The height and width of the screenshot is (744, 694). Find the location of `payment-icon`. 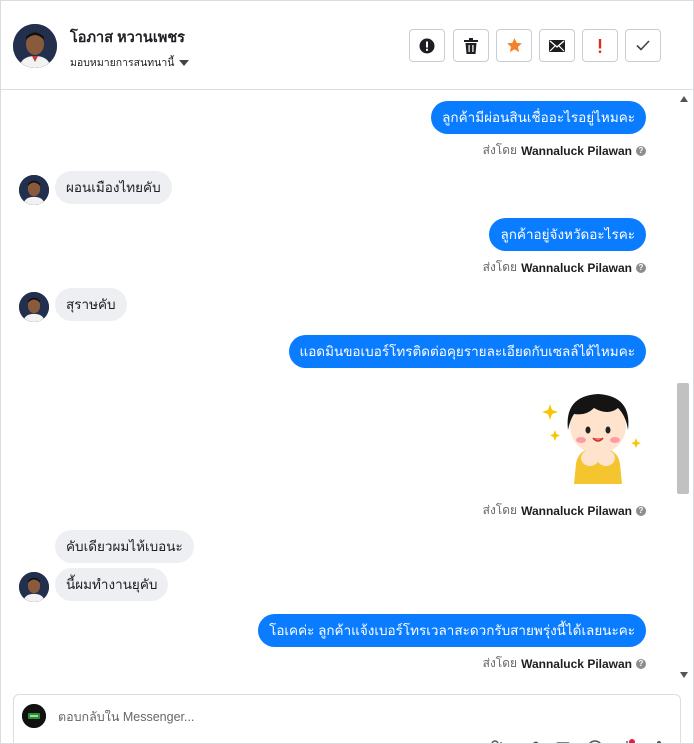

payment-icon is located at coordinates (627, 741).